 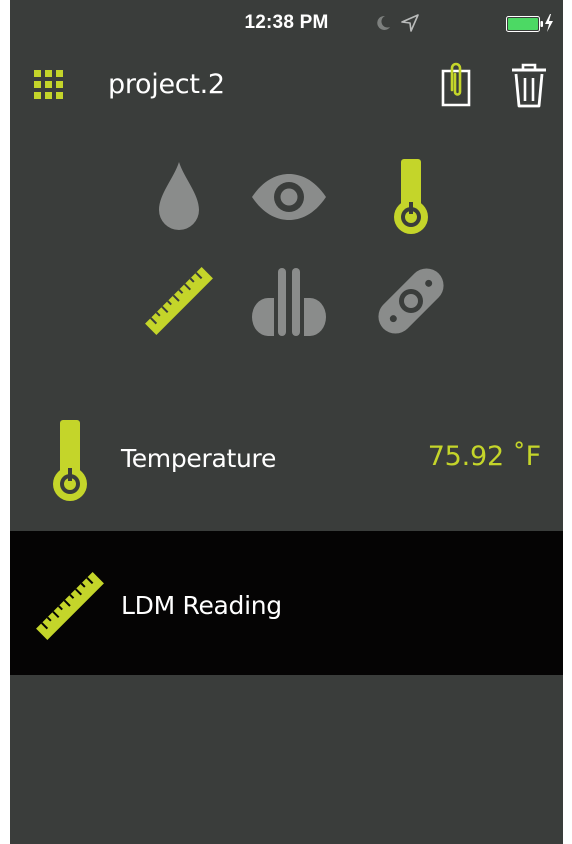 I want to click on tool-pad, so click(x=411, y=301).